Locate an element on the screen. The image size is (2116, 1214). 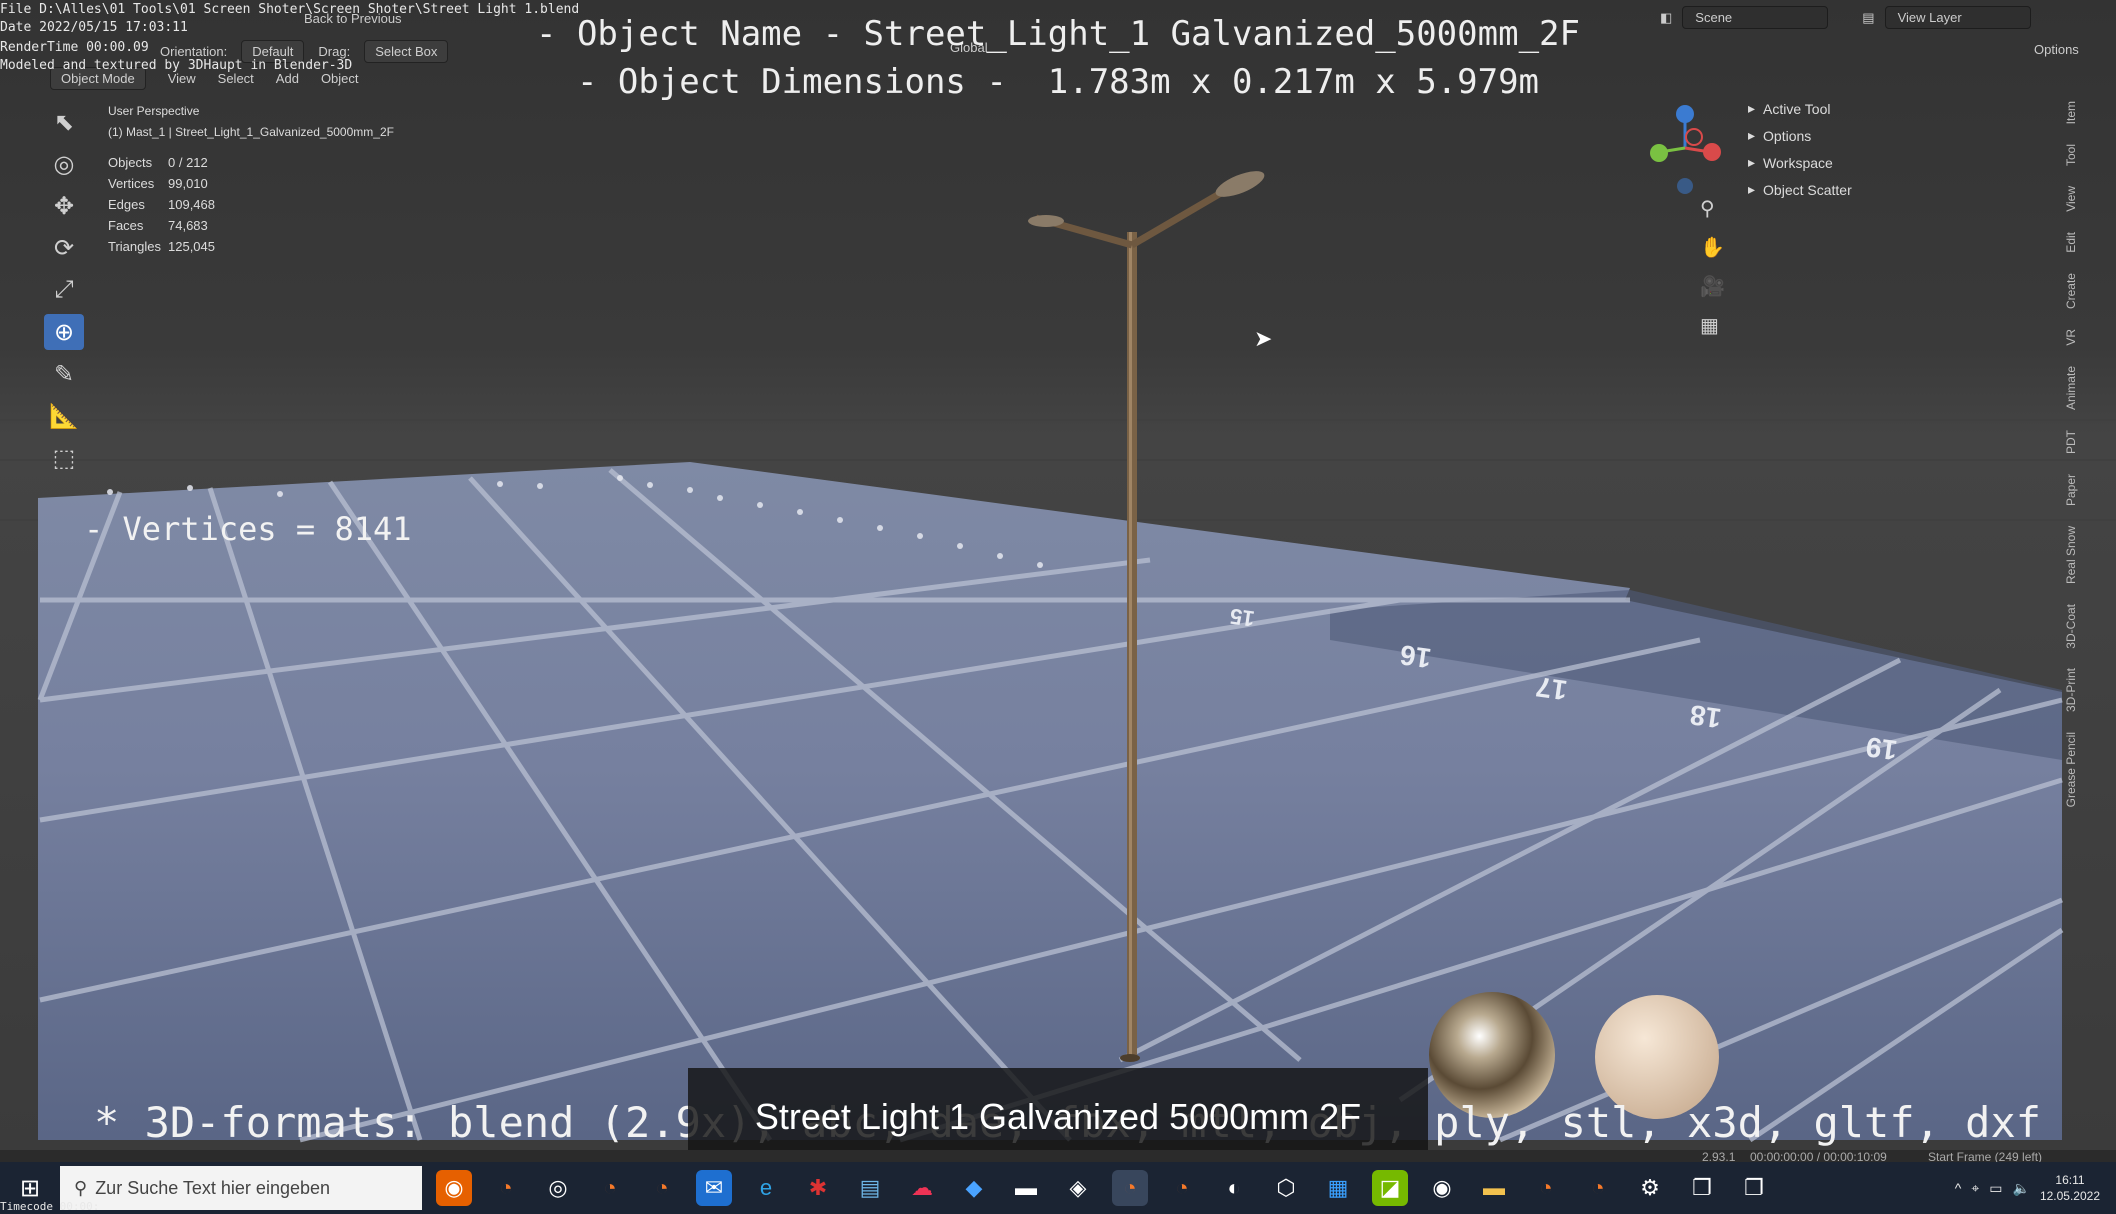
edge-icon: e is located at coordinates (766, 1188).